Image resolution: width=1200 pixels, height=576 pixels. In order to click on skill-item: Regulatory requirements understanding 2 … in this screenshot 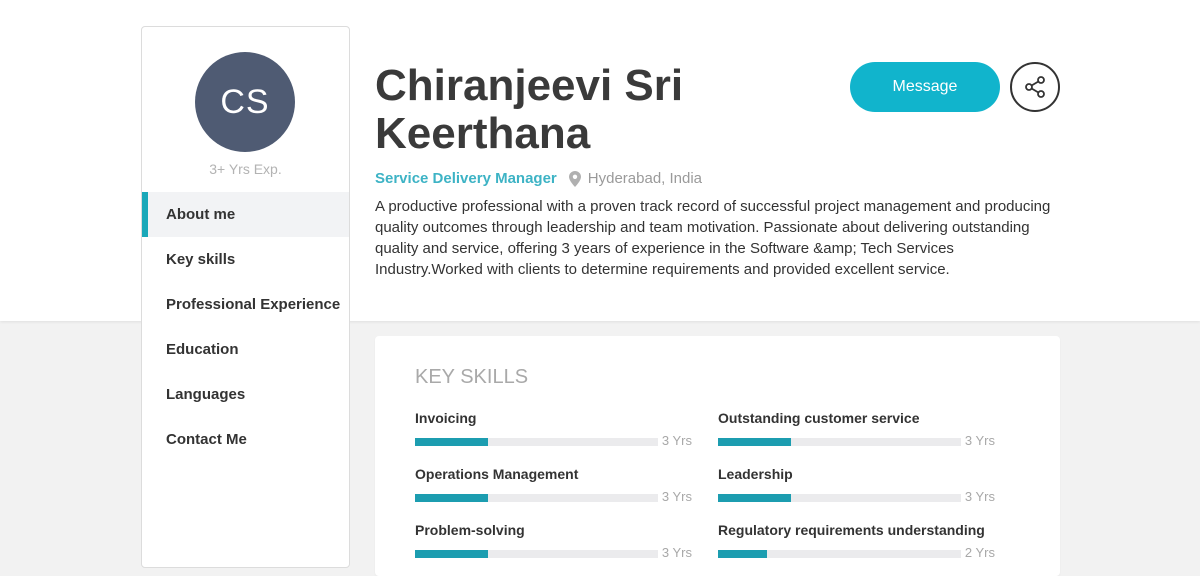, I will do `click(856, 541)`.